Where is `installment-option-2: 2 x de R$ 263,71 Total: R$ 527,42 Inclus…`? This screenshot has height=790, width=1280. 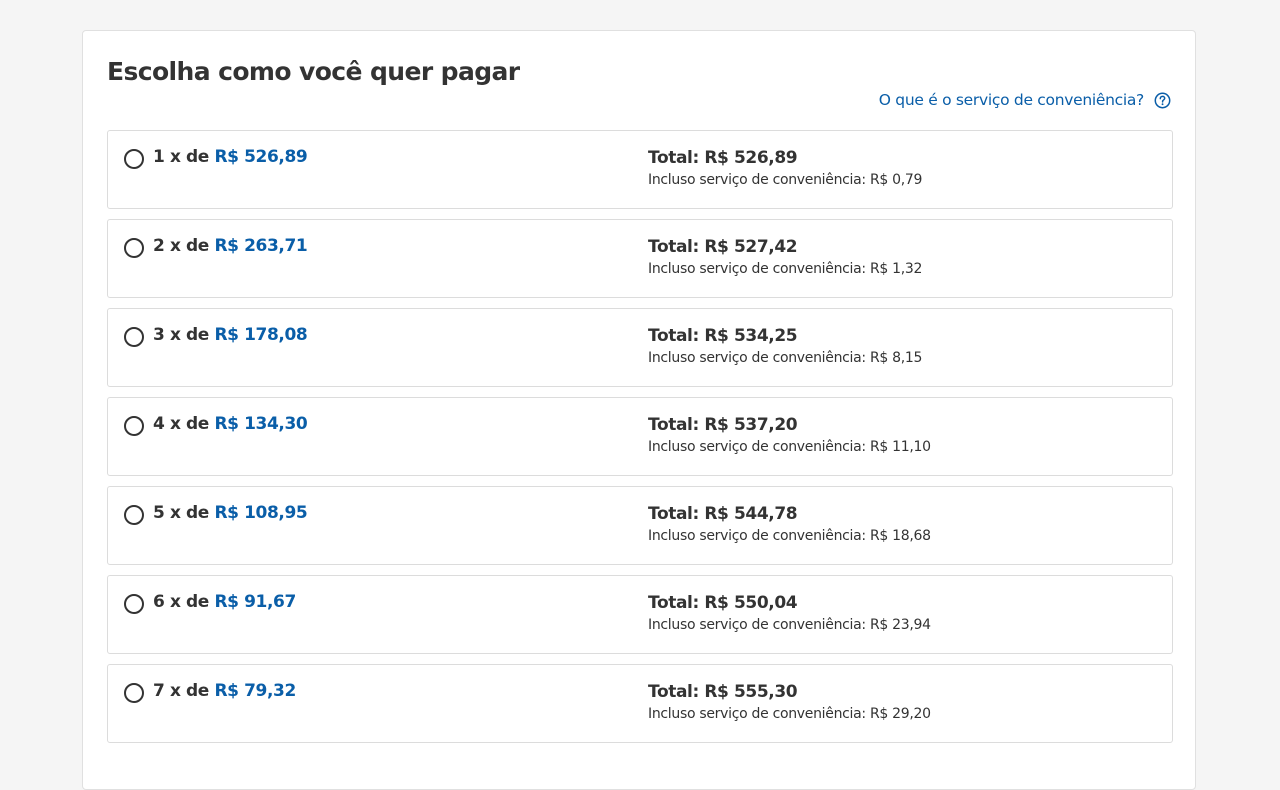 installment-option-2: 2 x de R$ 263,71 Total: R$ 527,42 Inclus… is located at coordinates (640, 258).